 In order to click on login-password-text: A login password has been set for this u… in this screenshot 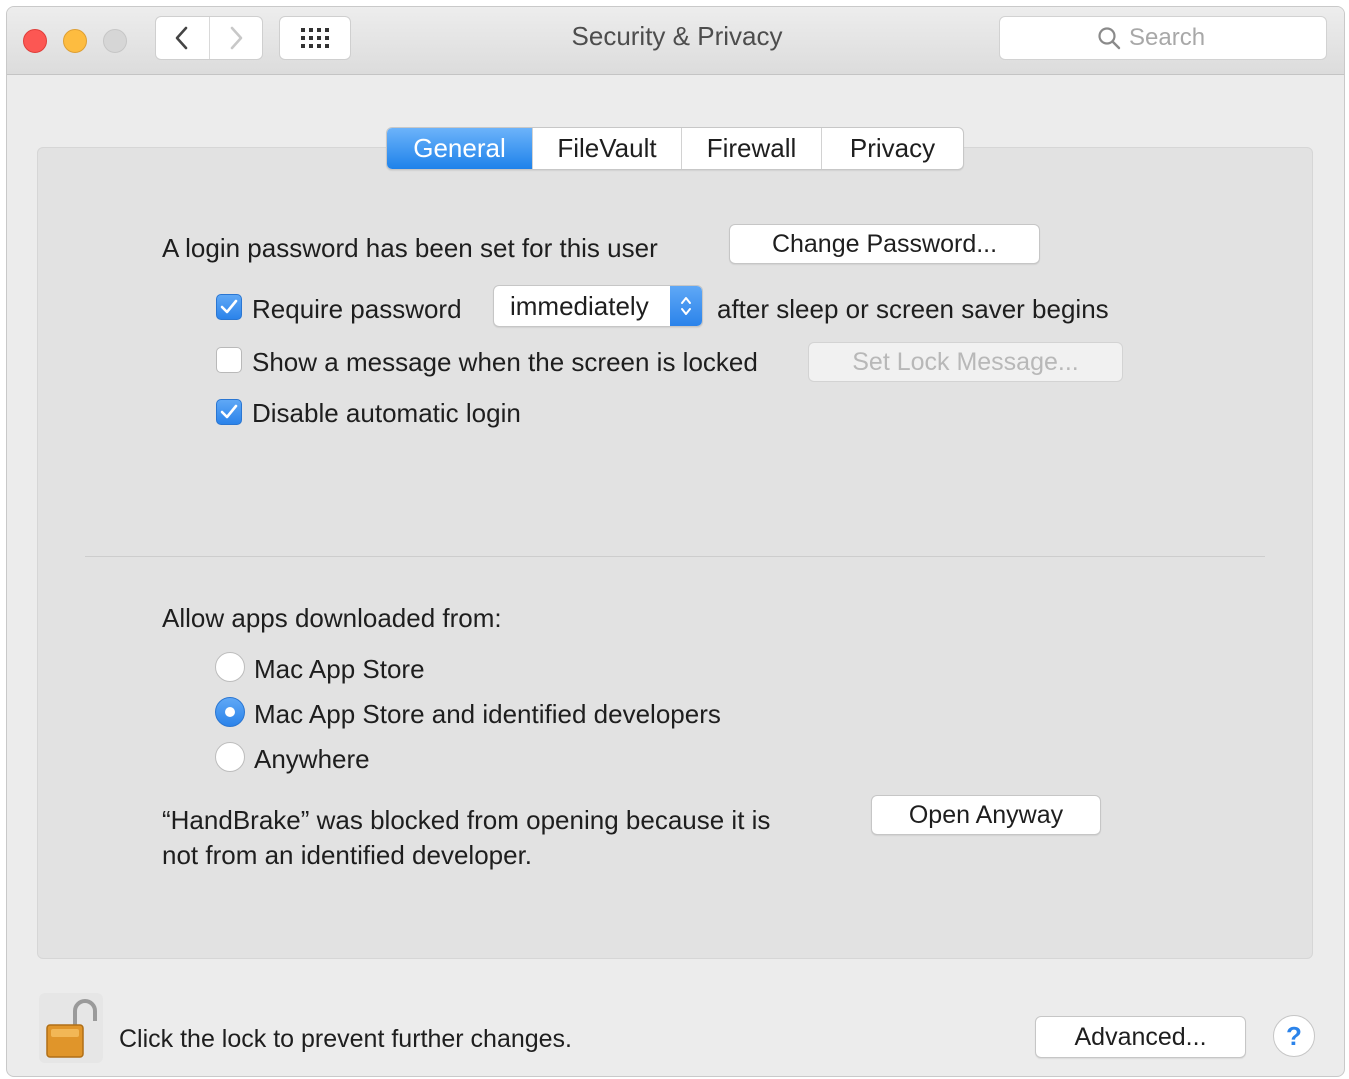, I will do `click(410, 248)`.